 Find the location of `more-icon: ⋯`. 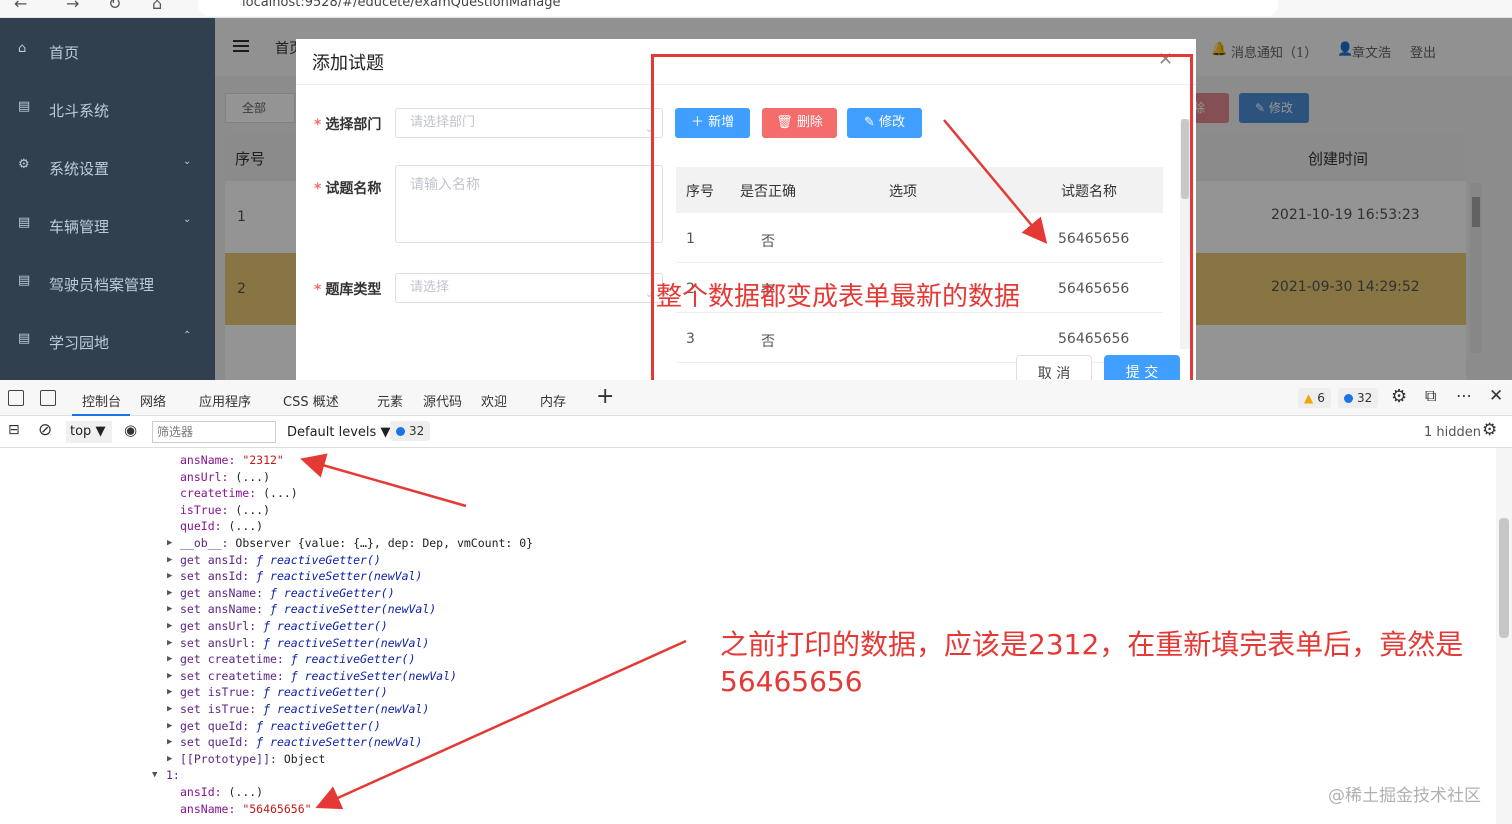

more-icon: ⋯ is located at coordinates (1464, 395).